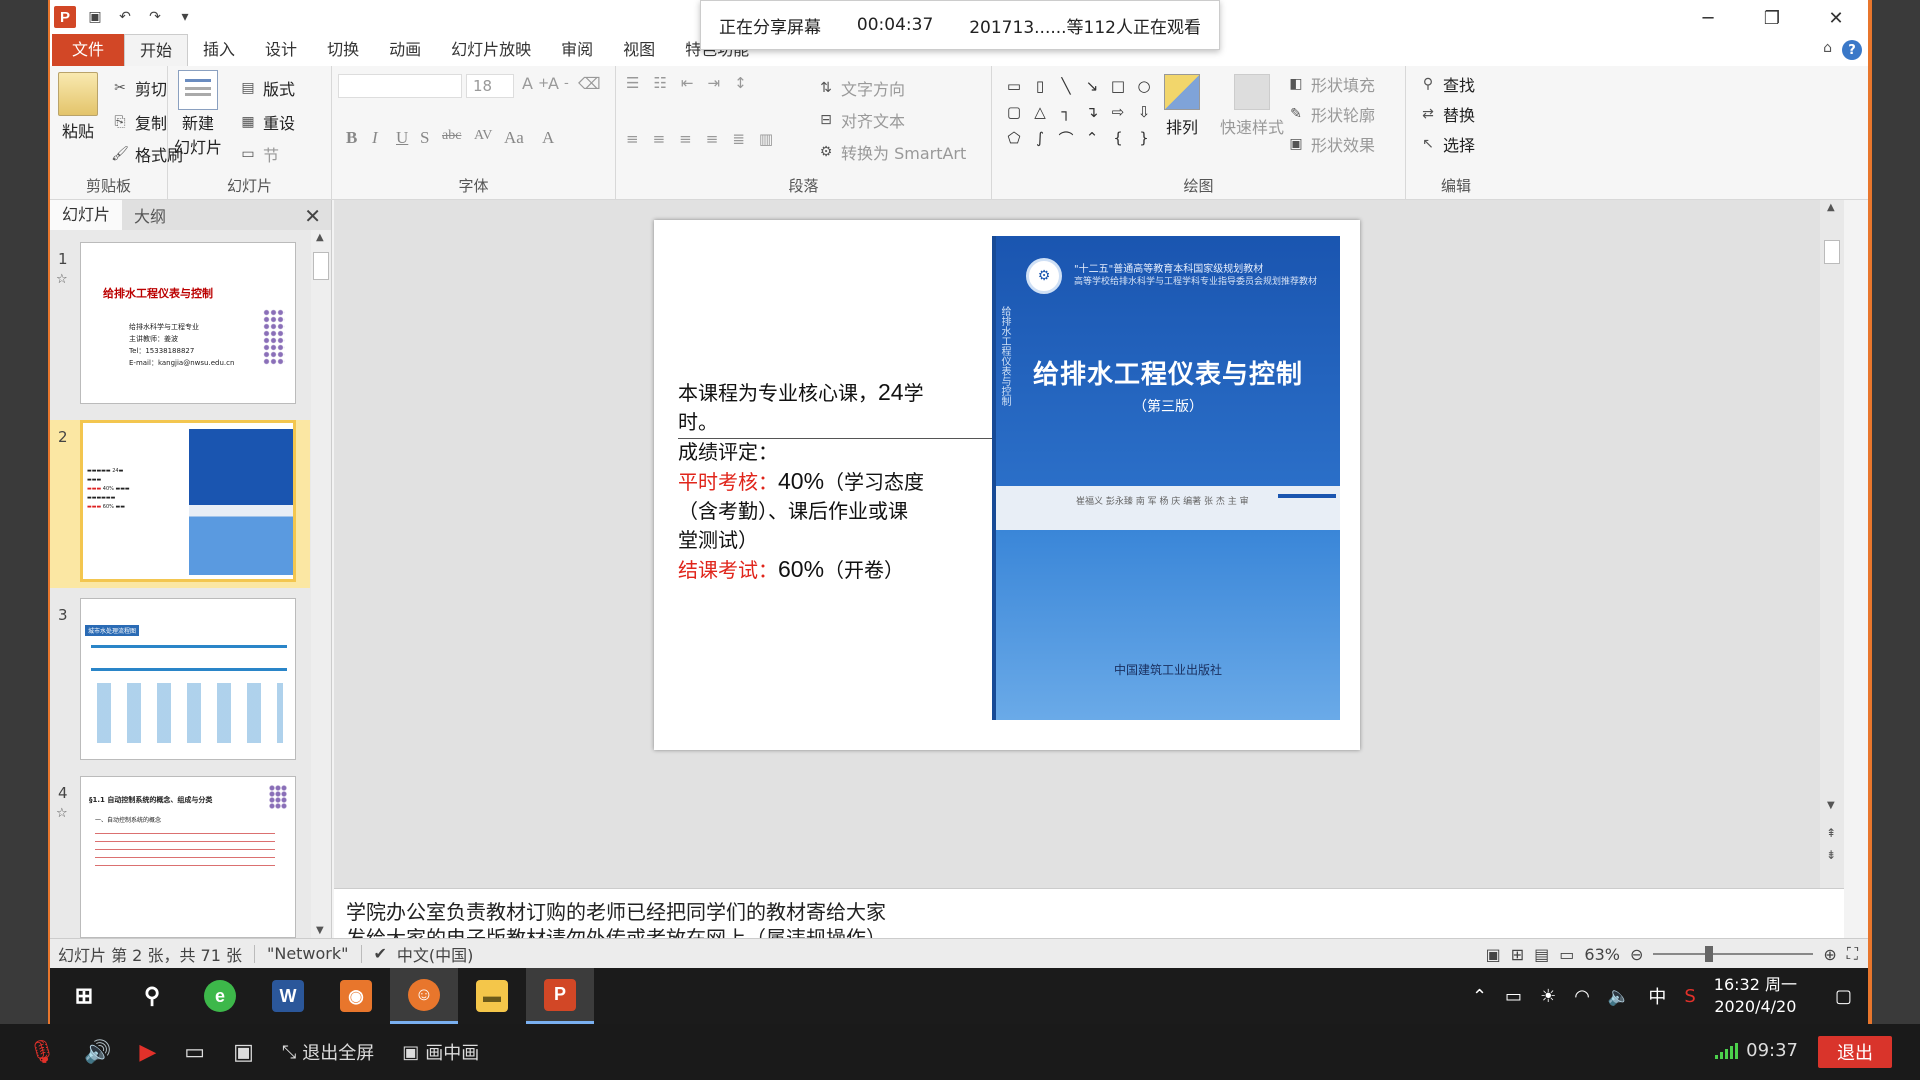 Image resolution: width=1920 pixels, height=1080 pixels. I want to click on mic-muted-icon: 🎙, so click(42, 1052).